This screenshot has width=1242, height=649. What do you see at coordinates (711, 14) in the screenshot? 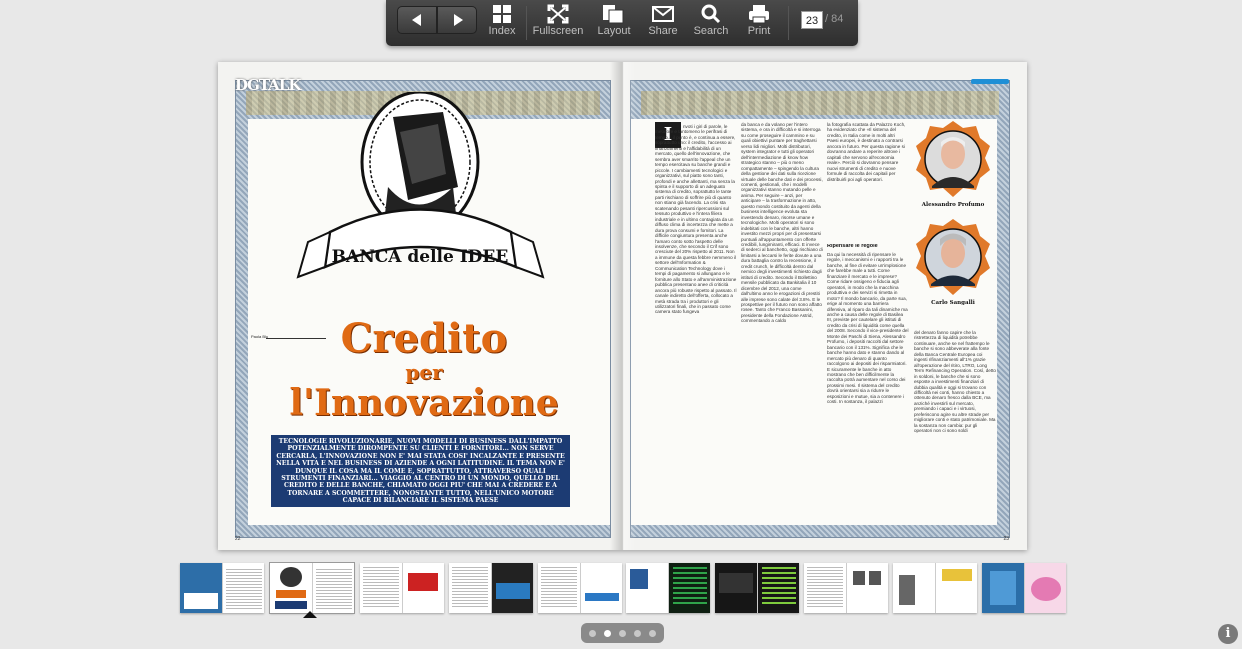
I see `search-icon` at bounding box center [711, 14].